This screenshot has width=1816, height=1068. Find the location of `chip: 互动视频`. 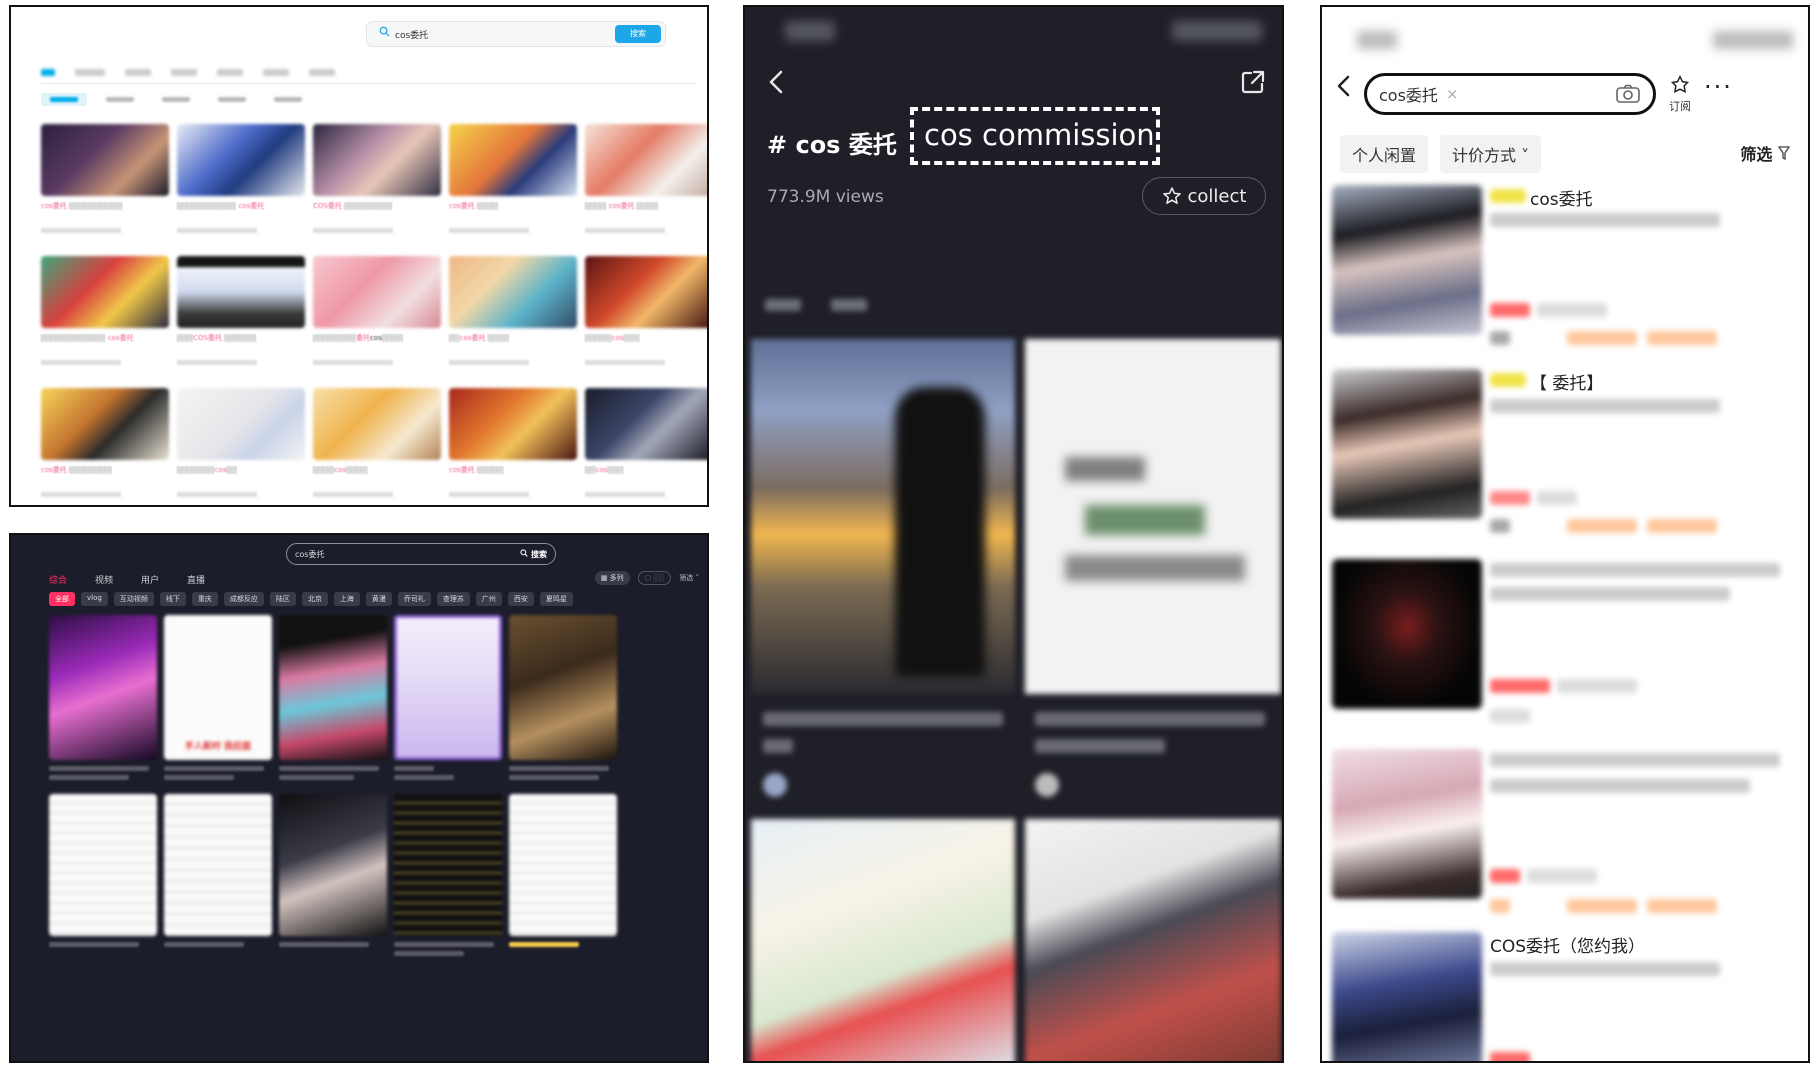

chip: 互动视频 is located at coordinates (133, 599).